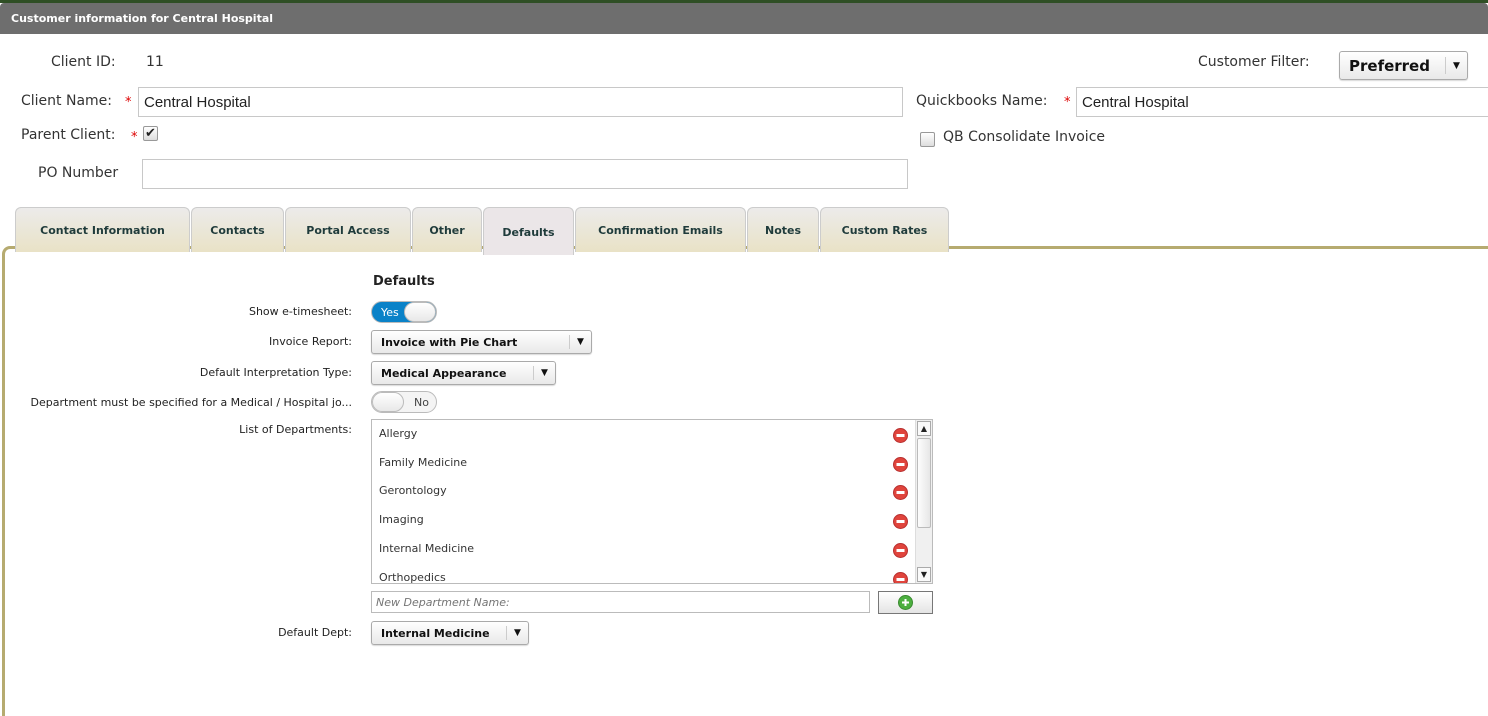 The width and height of the screenshot is (1488, 716). What do you see at coordinates (300, 311) in the screenshot?
I see `show-etimesheet-label: Show e-timesheet:` at bounding box center [300, 311].